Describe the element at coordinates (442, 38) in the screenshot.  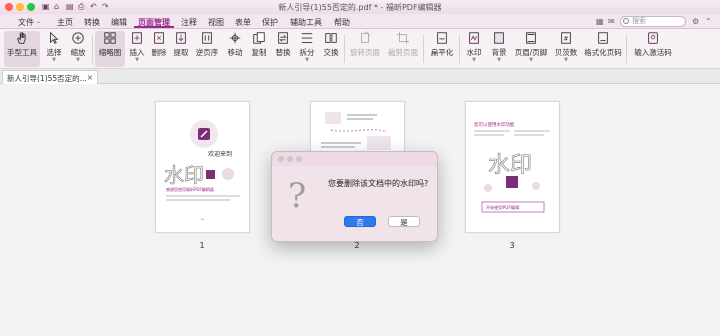
I see `flatten-icon` at that location.